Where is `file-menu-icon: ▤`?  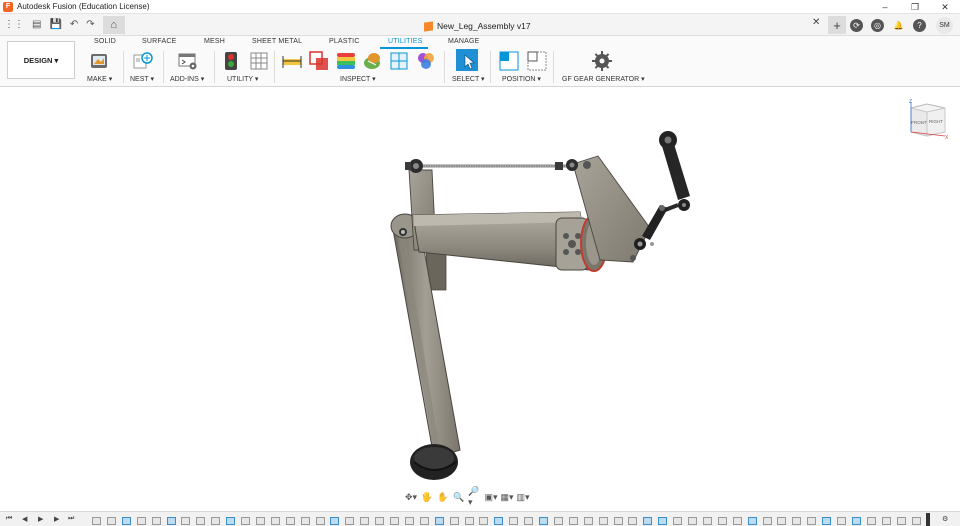 file-menu-icon: ▤ is located at coordinates (36, 25).